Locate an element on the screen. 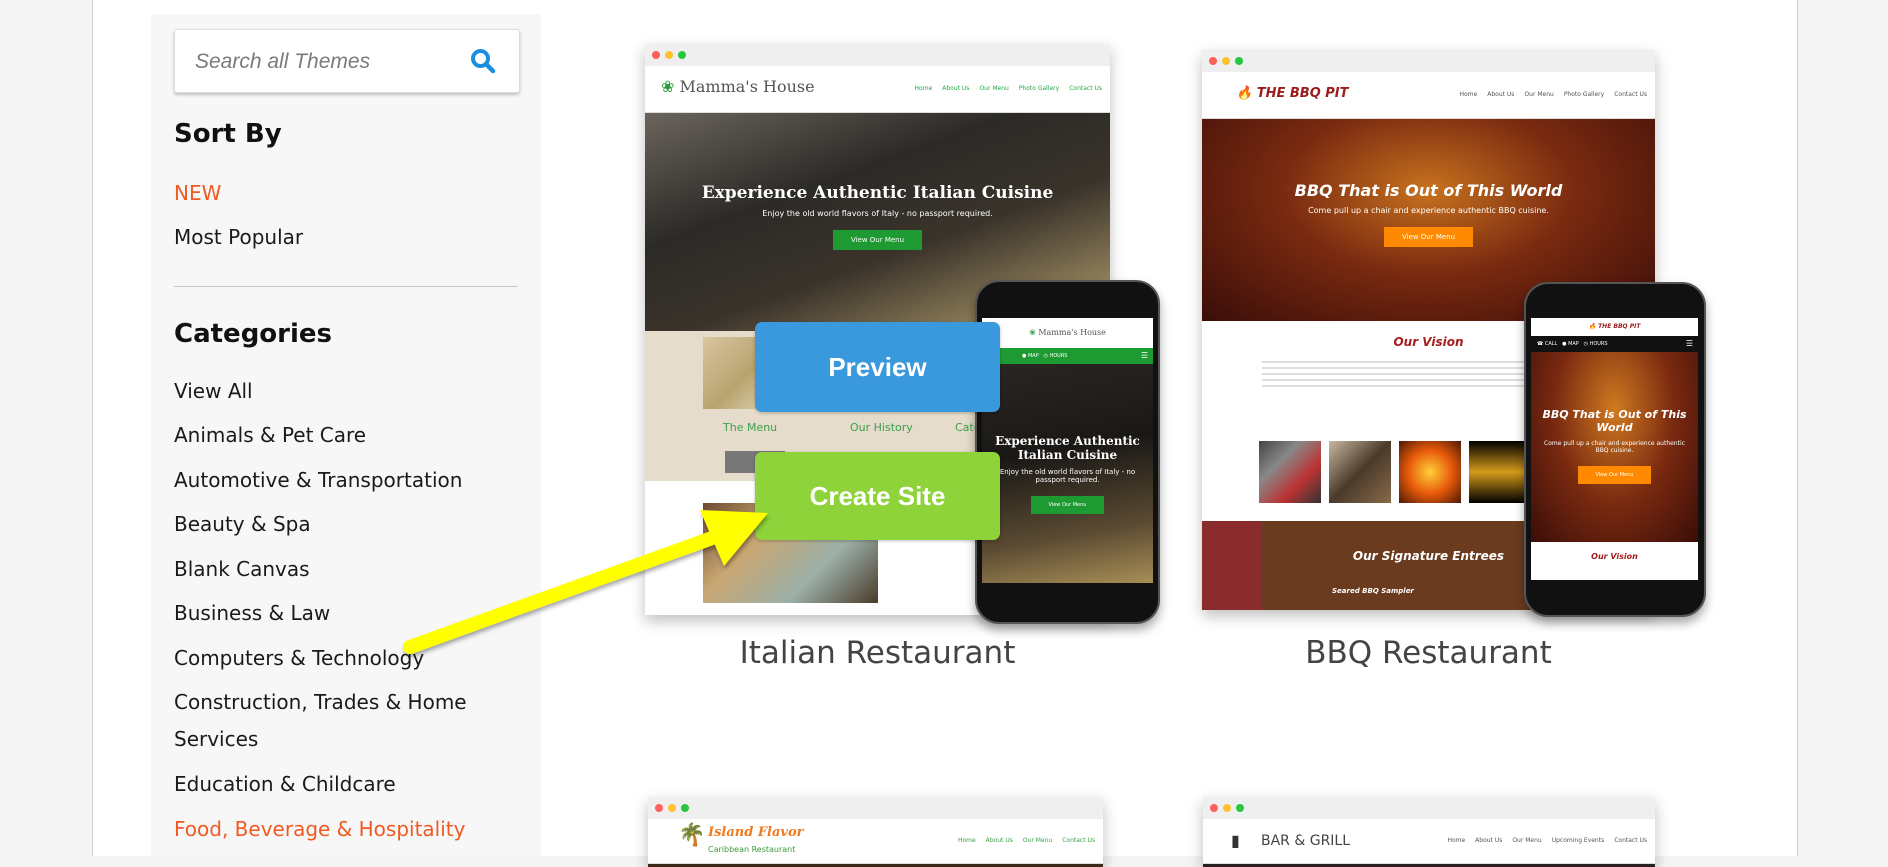 This screenshot has width=1888, height=867. category-beauty-spa: Beauty & Spa is located at coordinates (242, 524).